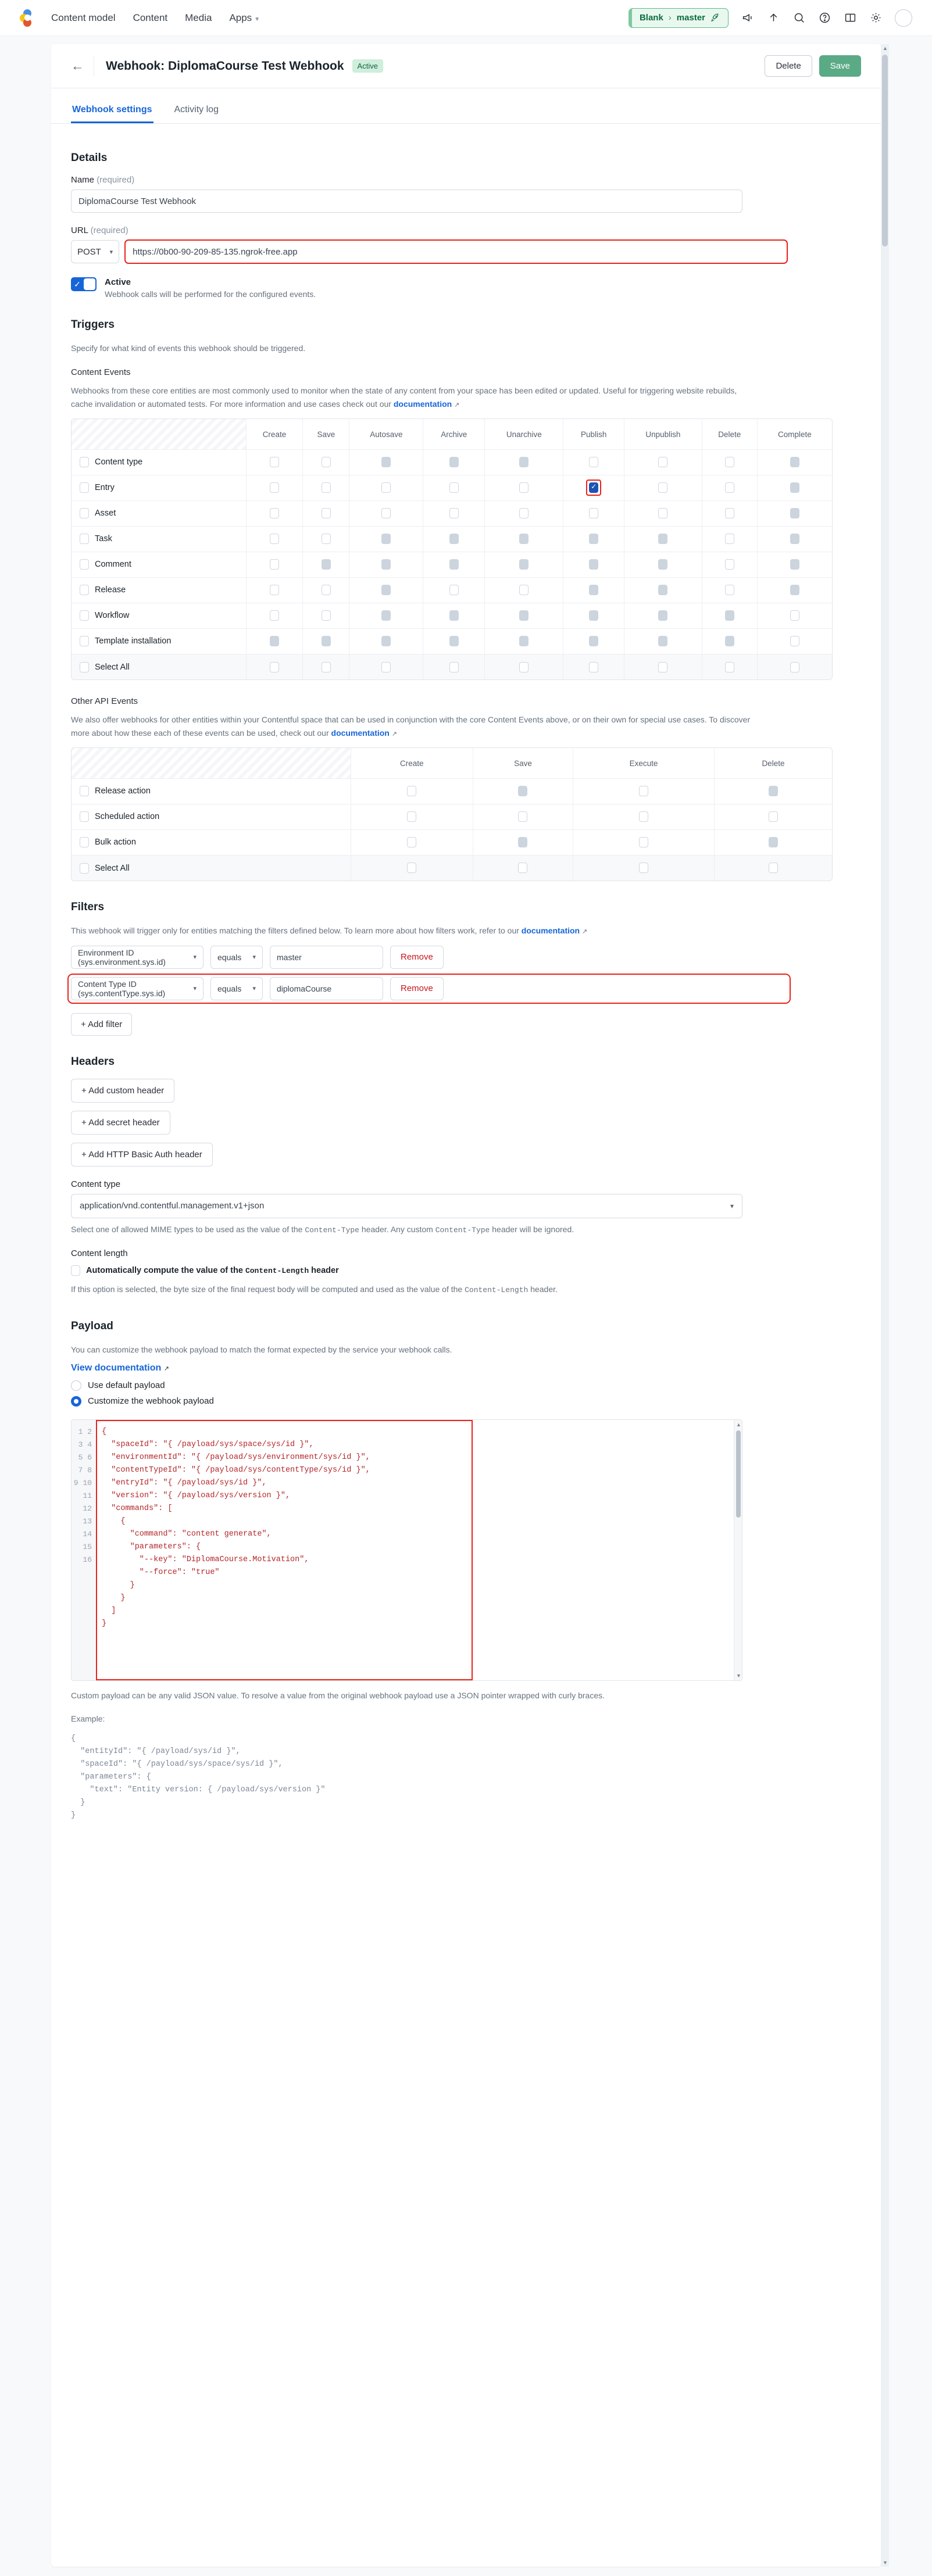  Describe the element at coordinates (739, 1474) in the screenshot. I see `editor-scroll-thumb` at that location.